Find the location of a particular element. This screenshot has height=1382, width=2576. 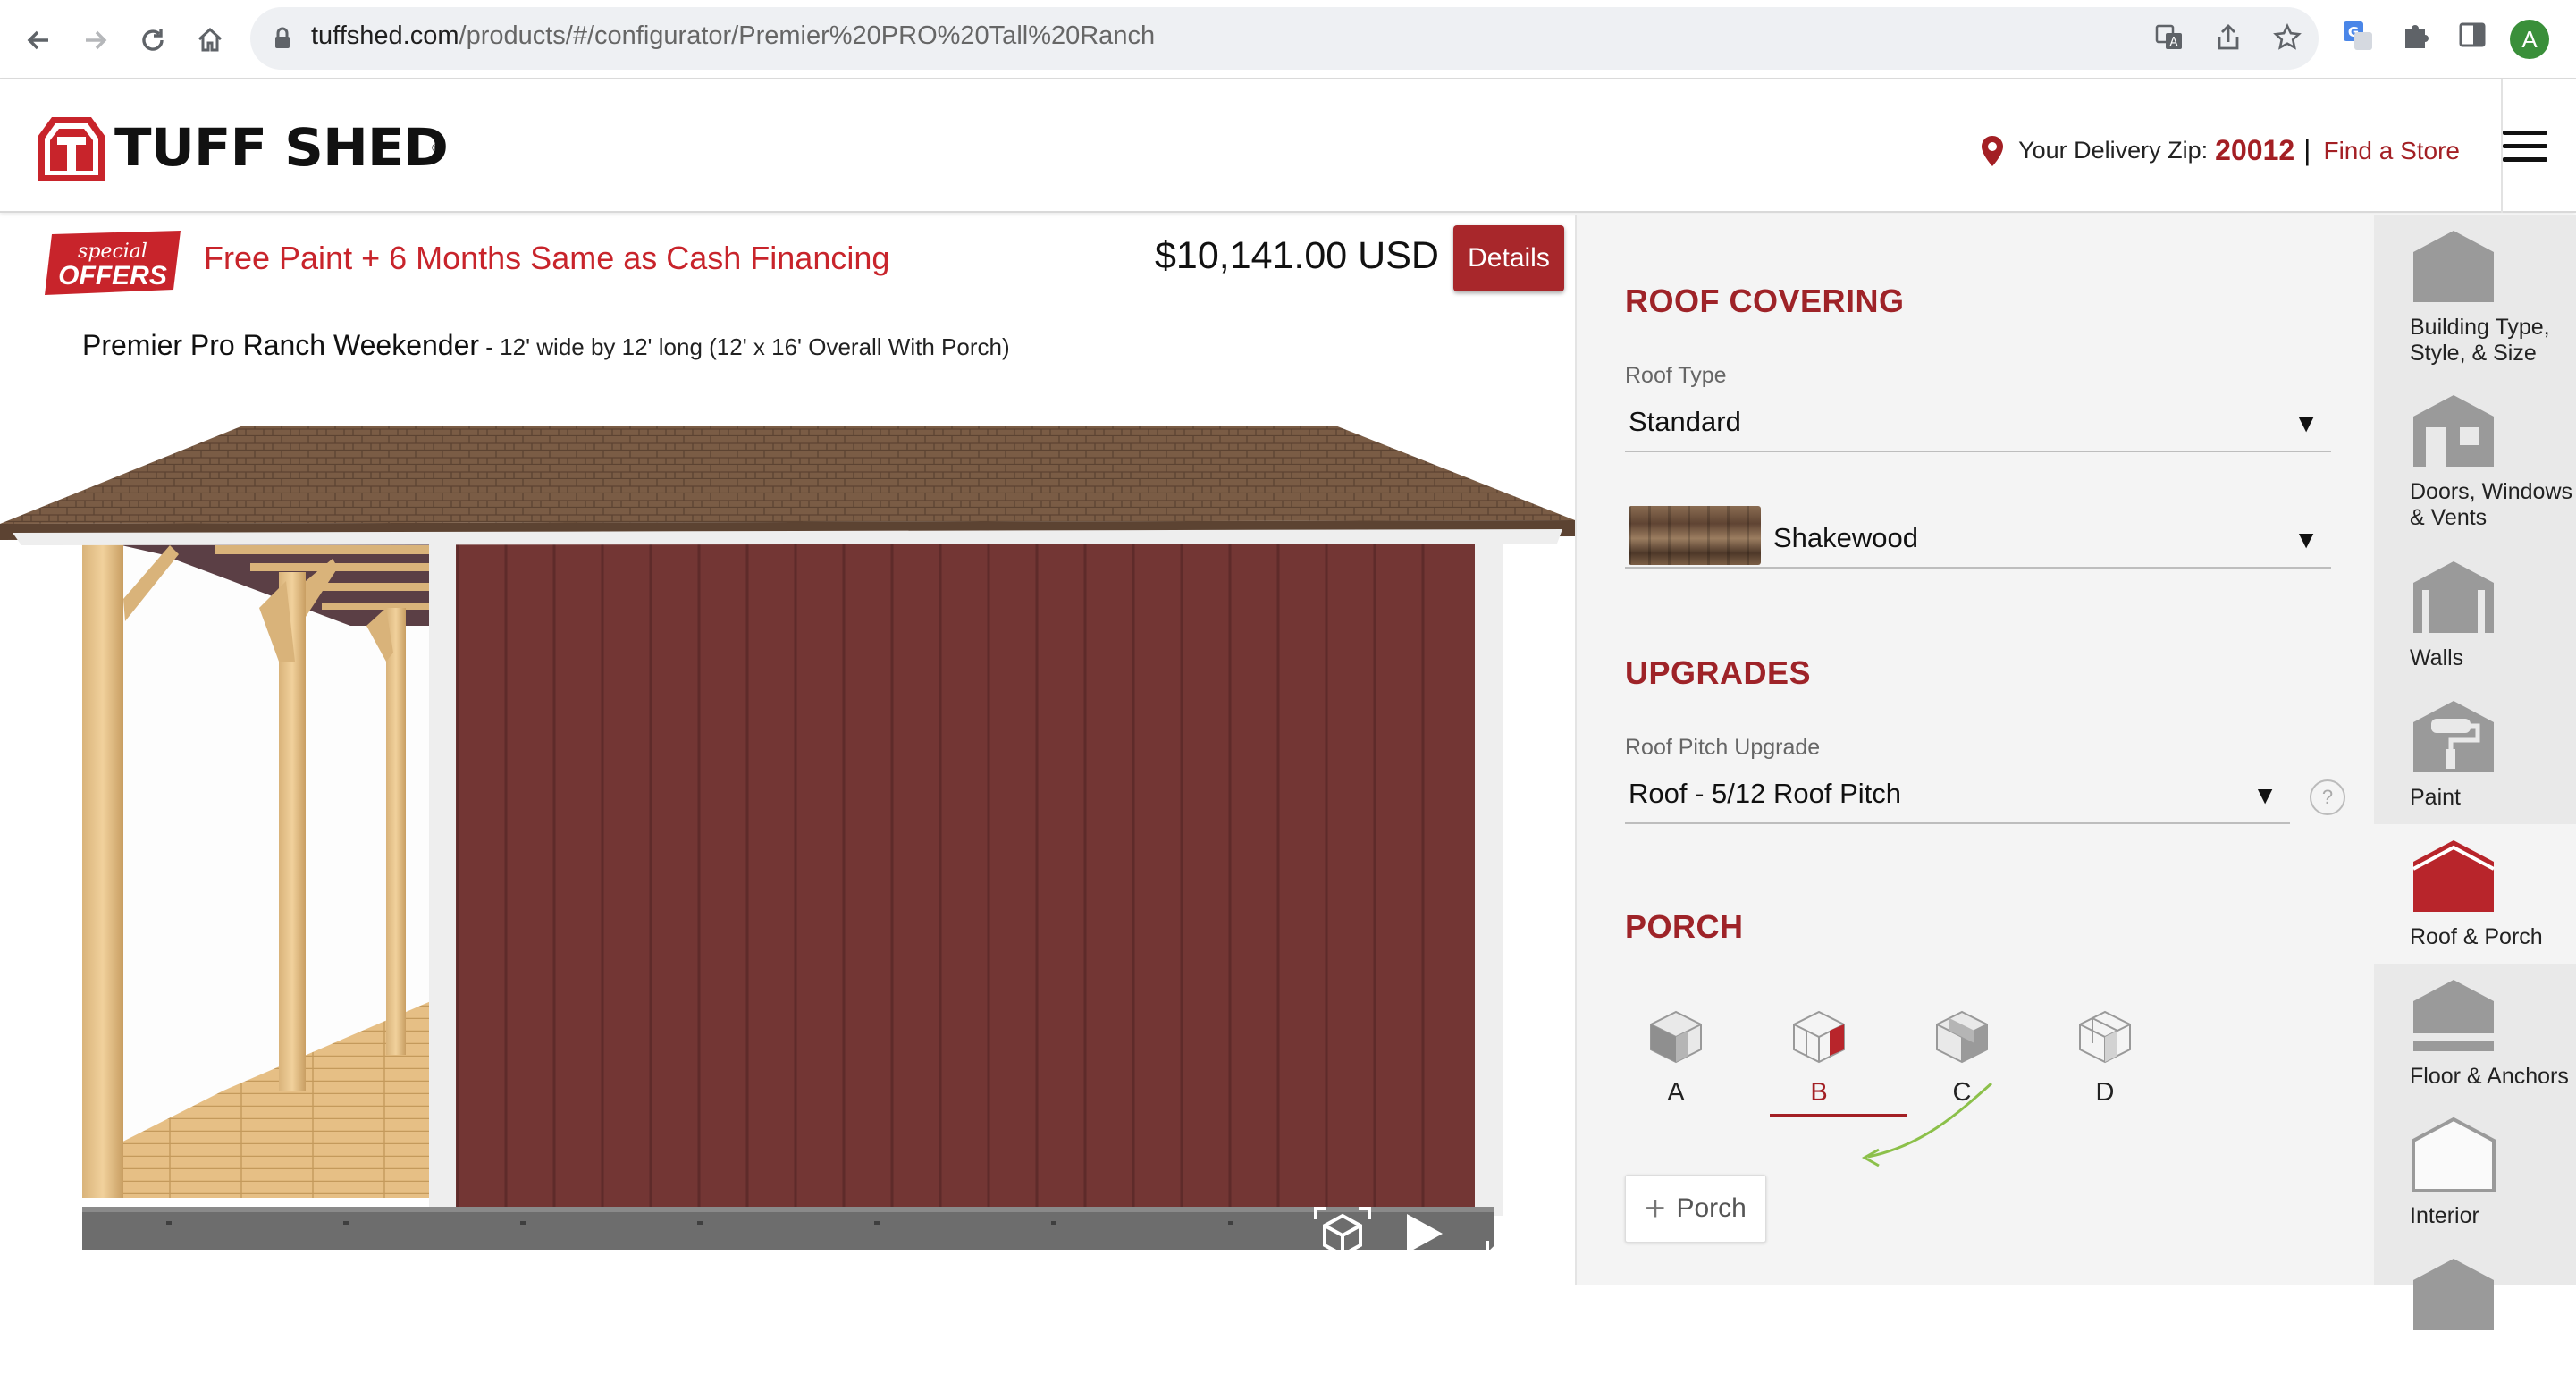

nav-building-type: Building Type, Style, & Size is located at coordinates (2475, 291).